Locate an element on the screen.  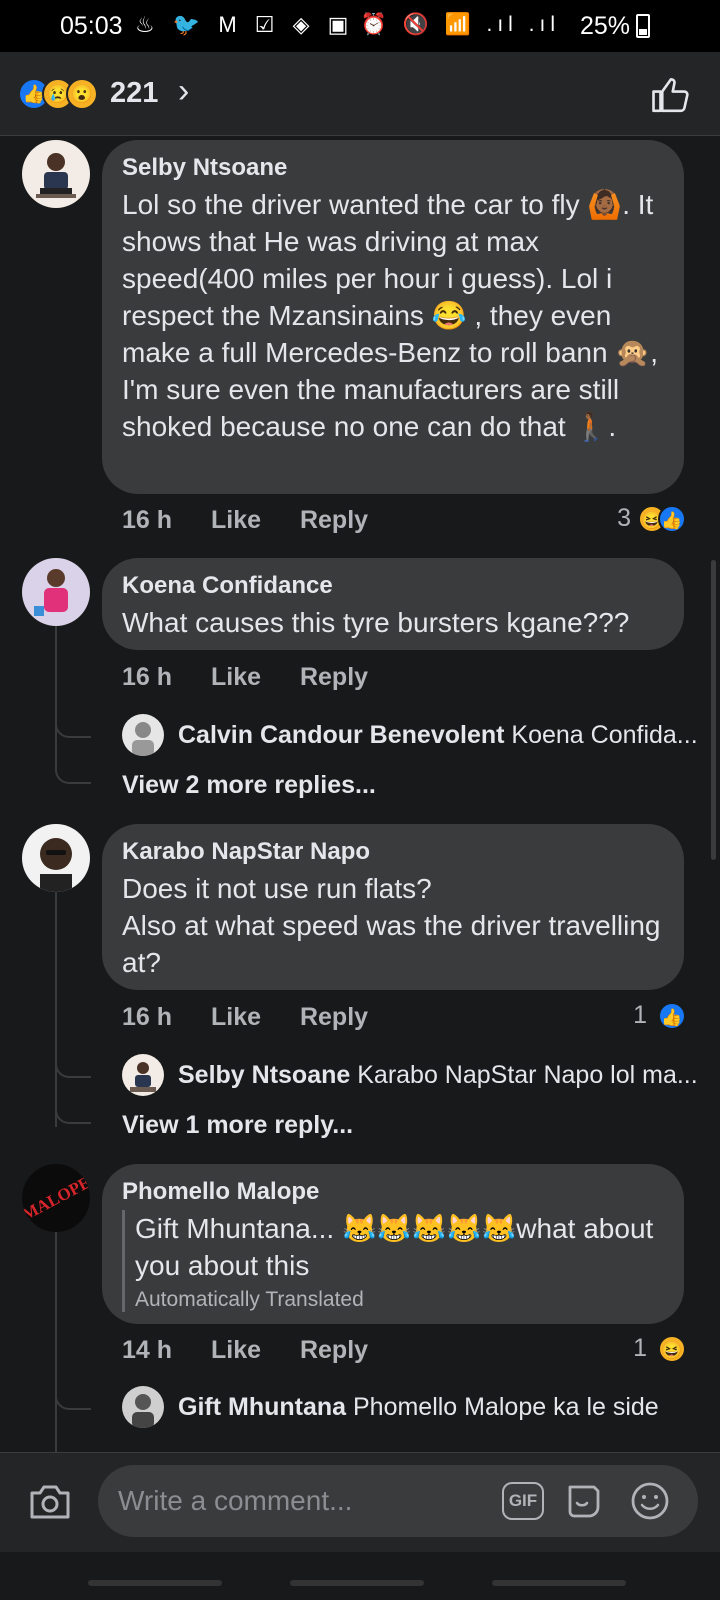
avatar: MALOPE is located at coordinates (56, 1198).